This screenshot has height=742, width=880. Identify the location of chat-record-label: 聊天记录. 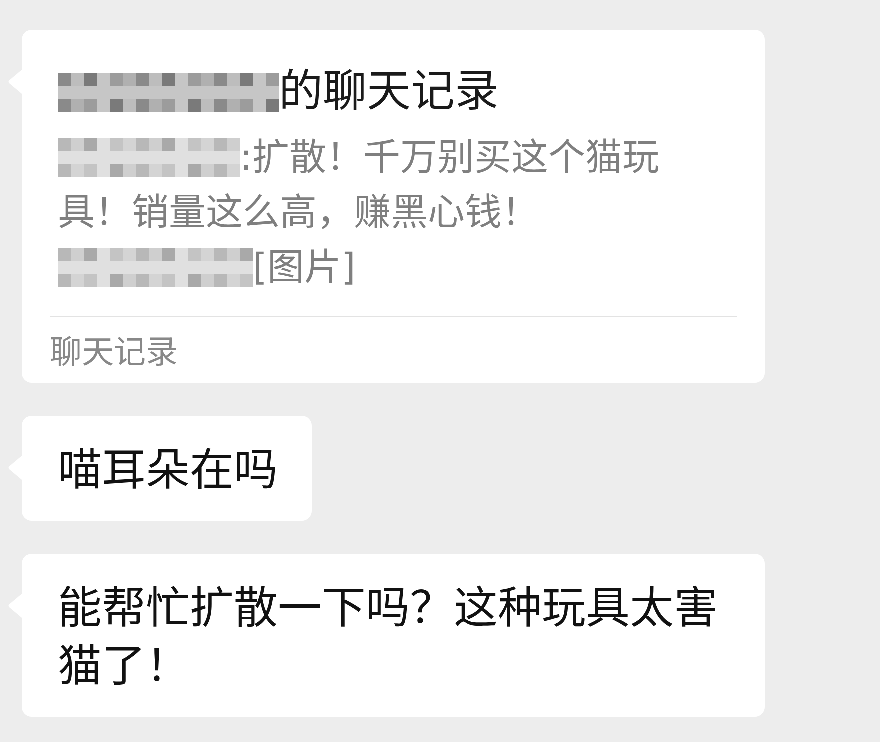
(114, 352).